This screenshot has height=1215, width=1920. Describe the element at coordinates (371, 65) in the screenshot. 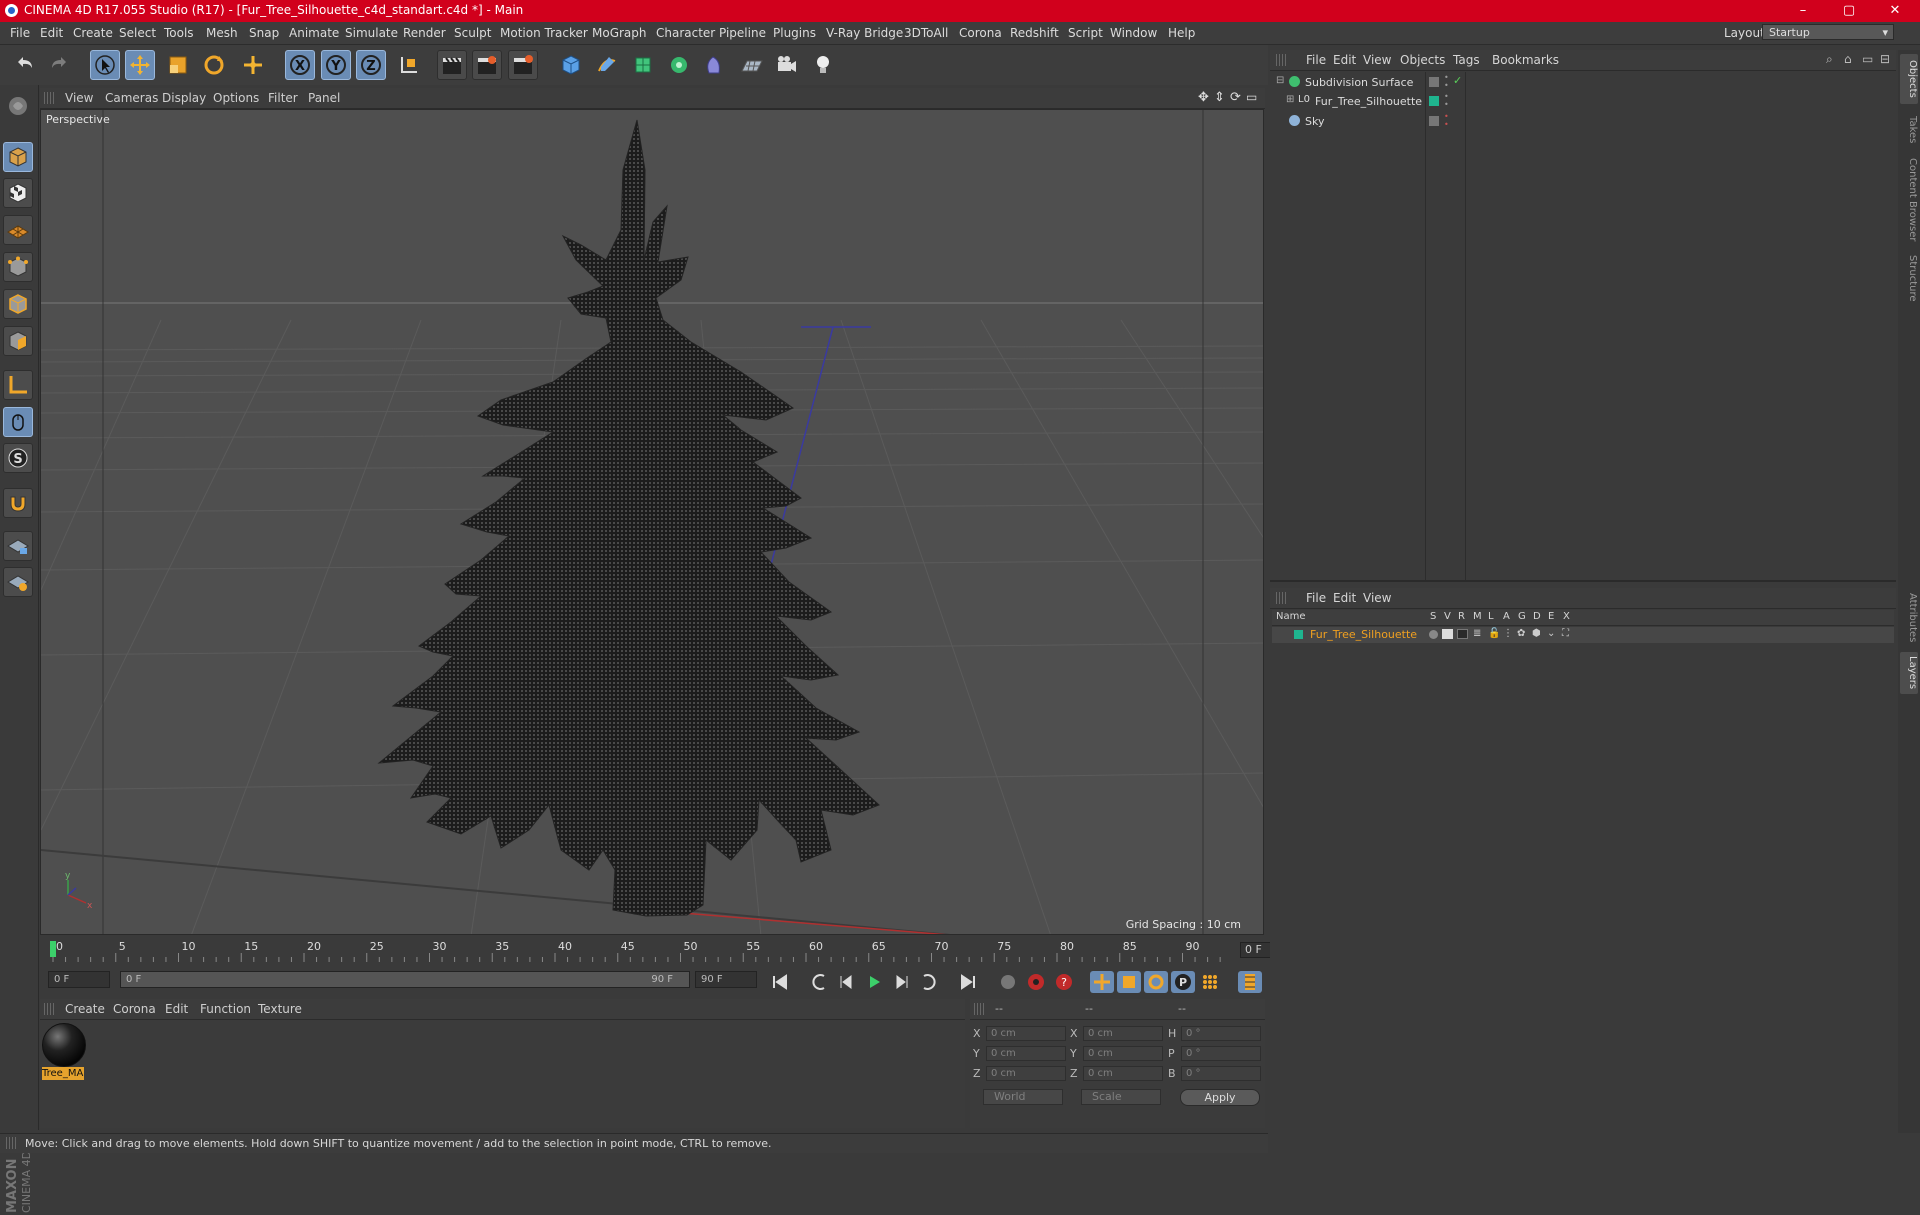

I see `z-axis-button: Z` at that location.